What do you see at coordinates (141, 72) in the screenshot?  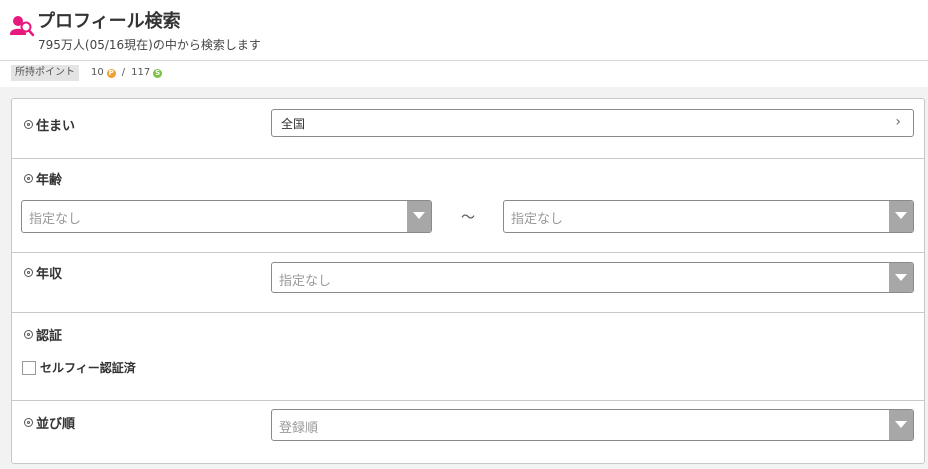 I see `service-points-value: 117` at bounding box center [141, 72].